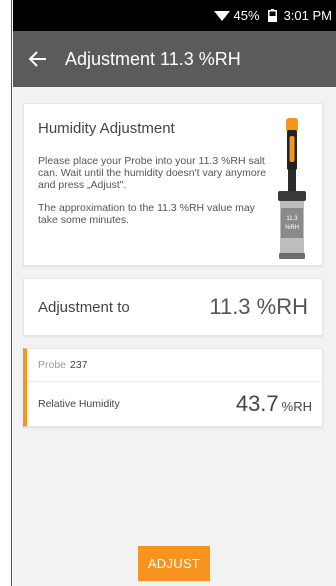 This screenshot has width=336, height=586. What do you see at coordinates (52, 365) in the screenshot?
I see `probe-label: Probe` at bounding box center [52, 365].